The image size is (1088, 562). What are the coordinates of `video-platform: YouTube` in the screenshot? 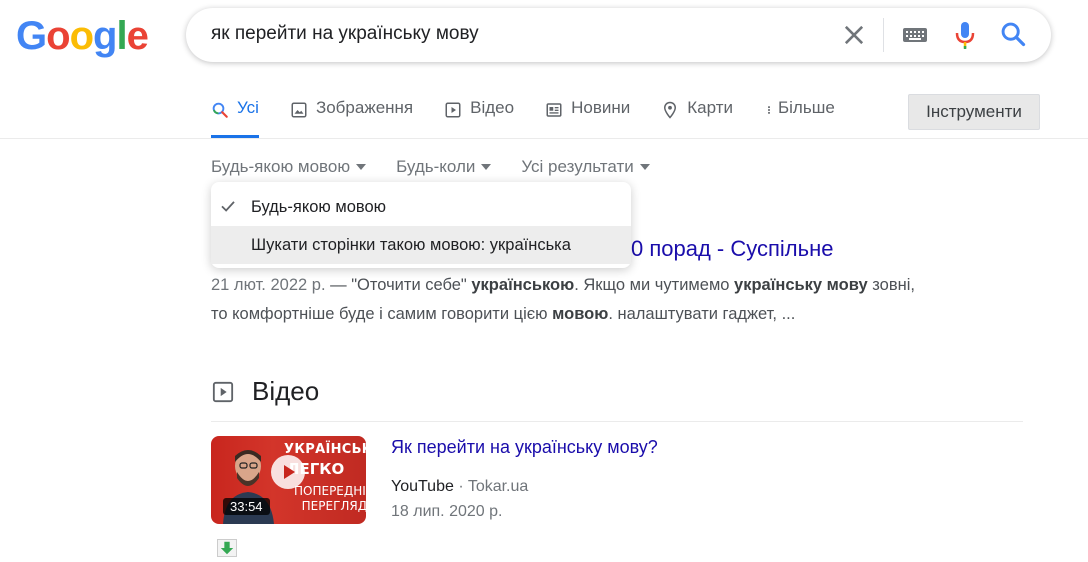 It's located at (422, 486).